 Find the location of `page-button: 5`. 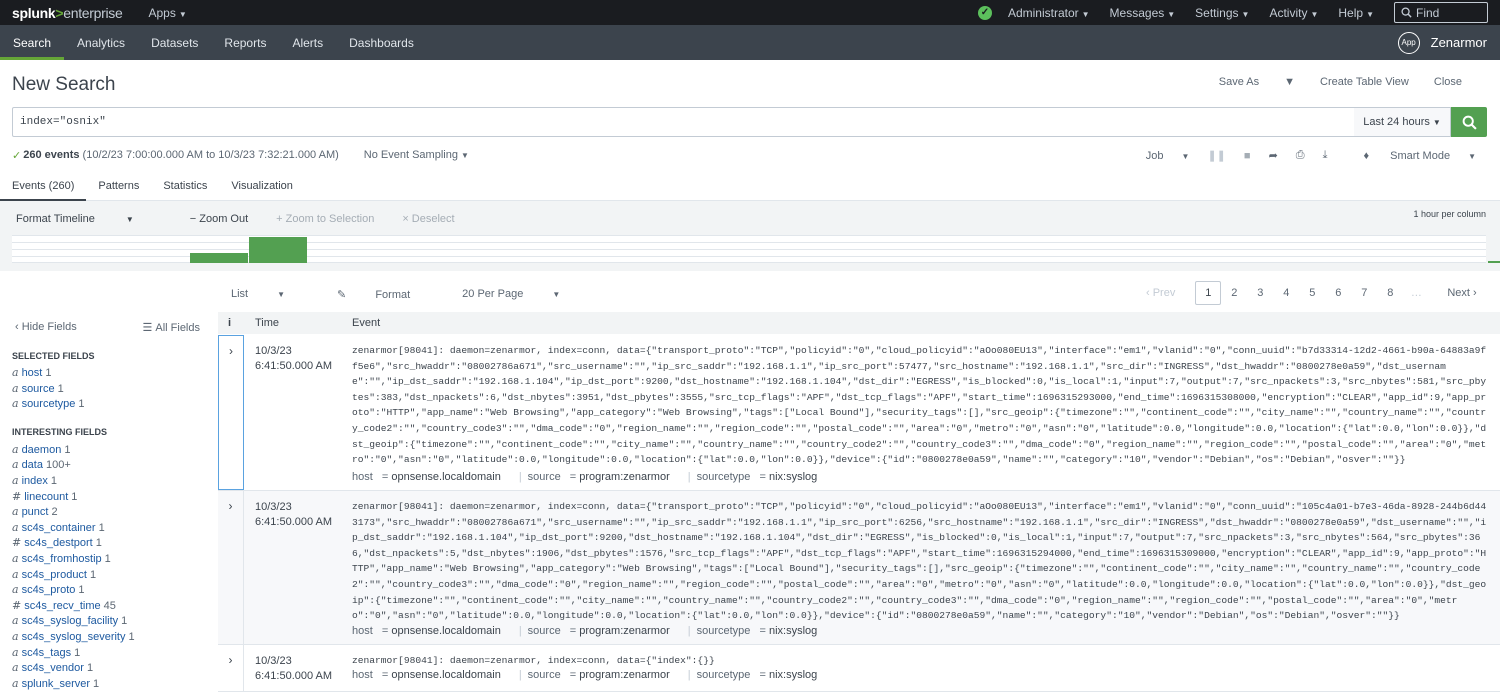

page-button: 5 is located at coordinates (1312, 293).